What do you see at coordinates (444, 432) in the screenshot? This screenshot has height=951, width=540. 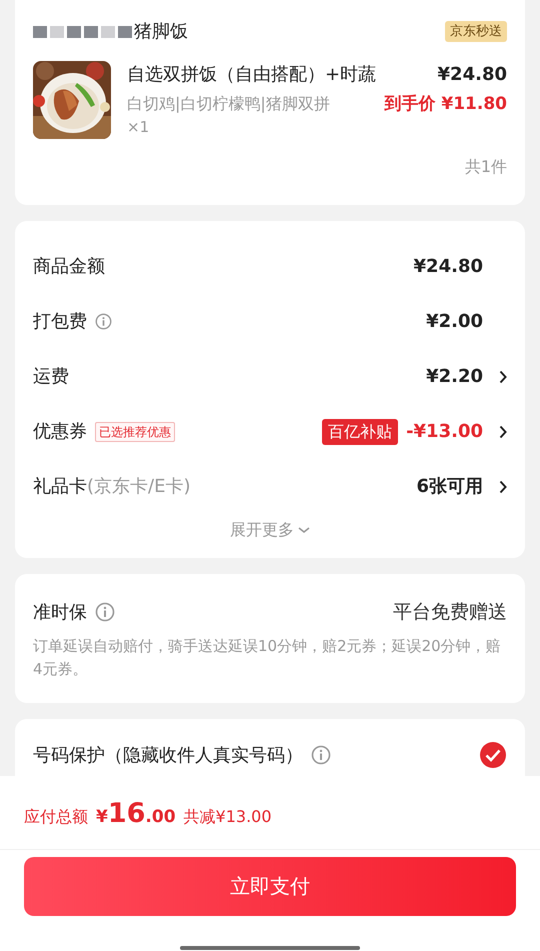 I see `fee-value: -¥13.00` at bounding box center [444, 432].